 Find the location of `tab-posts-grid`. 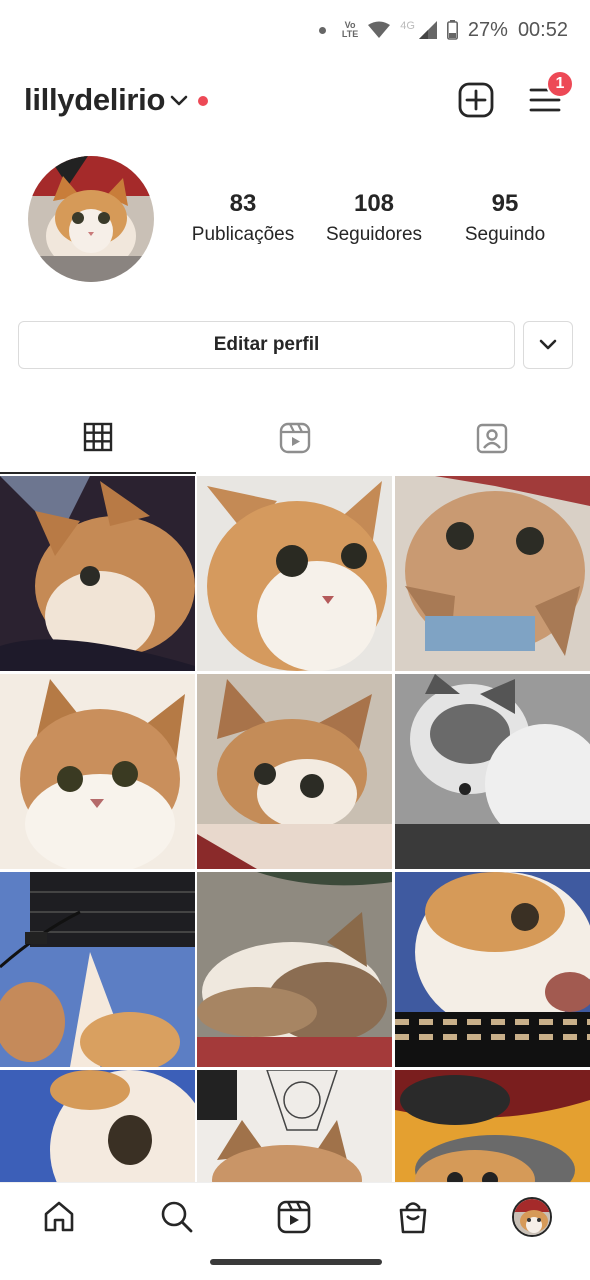

tab-posts-grid is located at coordinates (98, 441).